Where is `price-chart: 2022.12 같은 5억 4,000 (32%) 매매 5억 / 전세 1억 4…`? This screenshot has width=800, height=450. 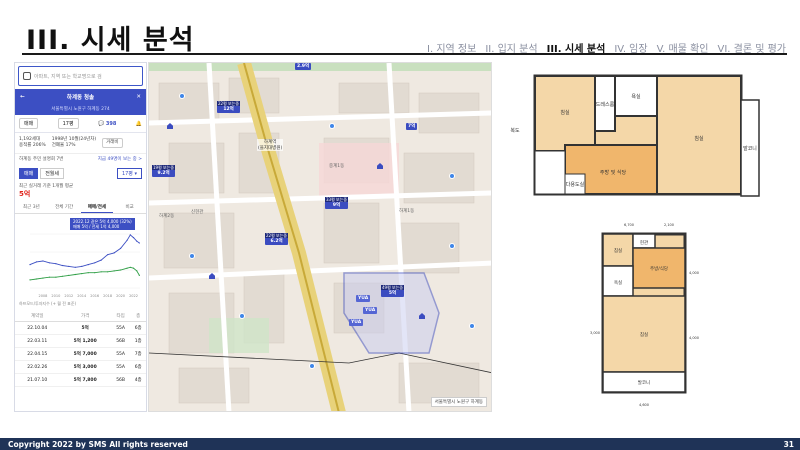
price-chart: 2022.12 같은 5억 4,000 (32%) 매매 5억 / 전세 1억 4… is located at coordinates (80, 258).